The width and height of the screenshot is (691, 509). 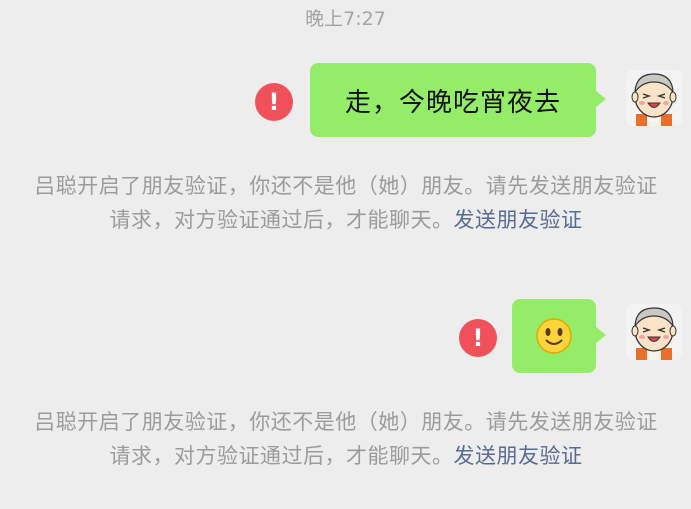 What do you see at coordinates (345, 19) in the screenshot?
I see `message-timestamp: 晚上7:27` at bounding box center [345, 19].